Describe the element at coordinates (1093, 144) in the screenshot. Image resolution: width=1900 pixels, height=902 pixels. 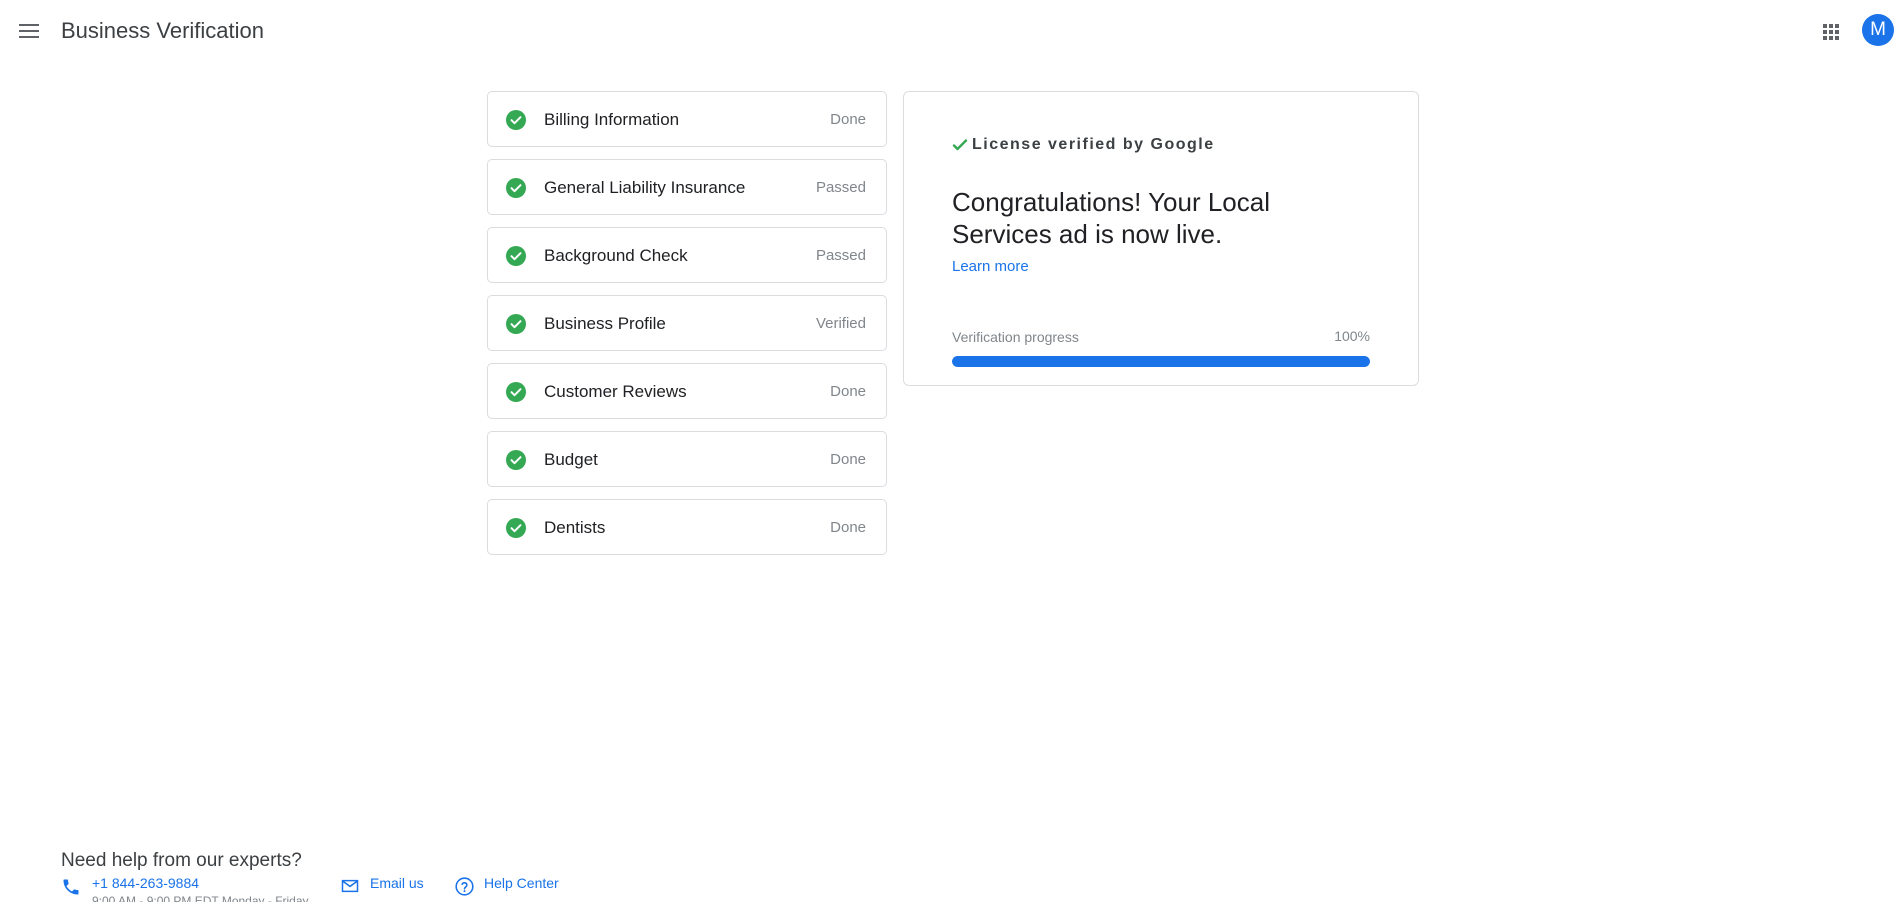
I see `license-verified-text: License verified by Google` at that location.